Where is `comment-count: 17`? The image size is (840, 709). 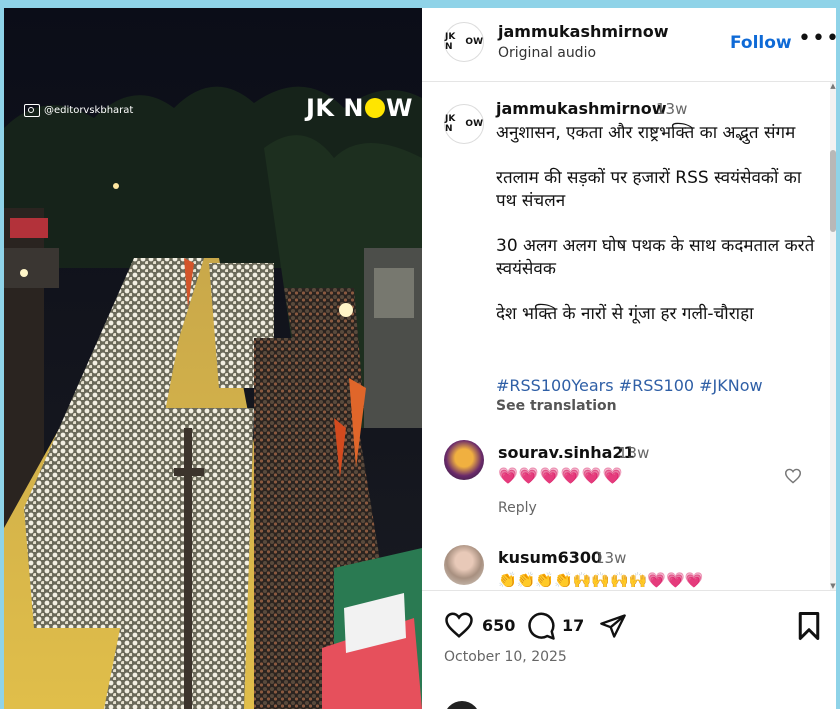 comment-count: 17 is located at coordinates (573, 625).